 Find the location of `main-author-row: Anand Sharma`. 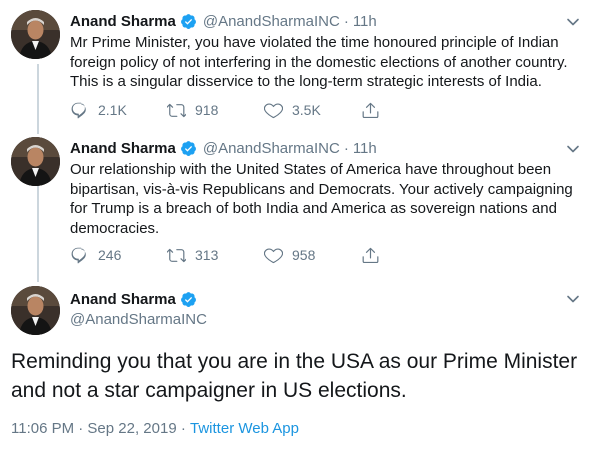

main-author-row: Anand Sharma is located at coordinates (138, 299).